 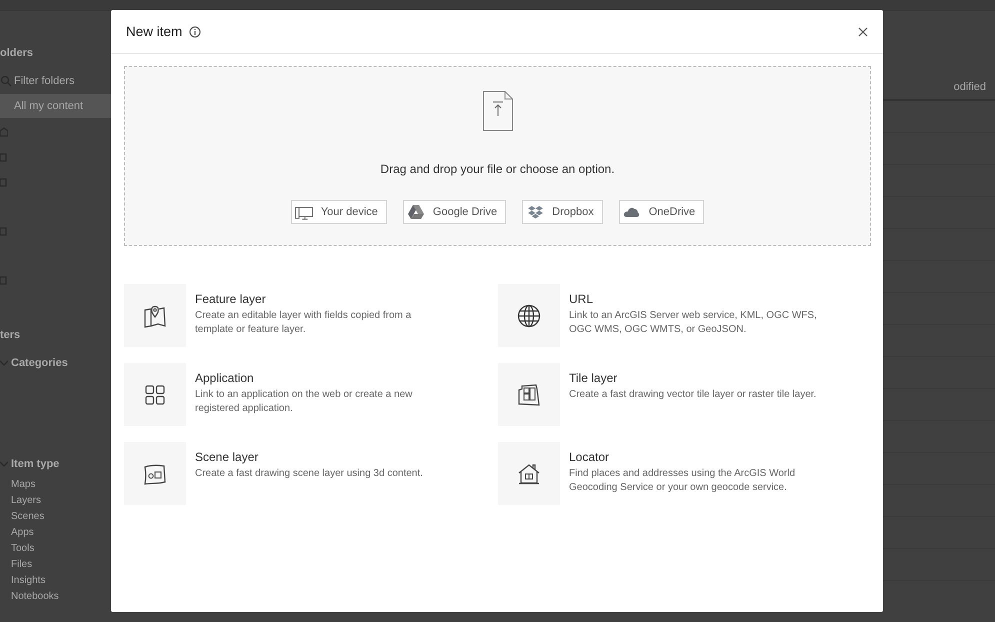 I want to click on map-pin-icon, so click(x=155, y=316).